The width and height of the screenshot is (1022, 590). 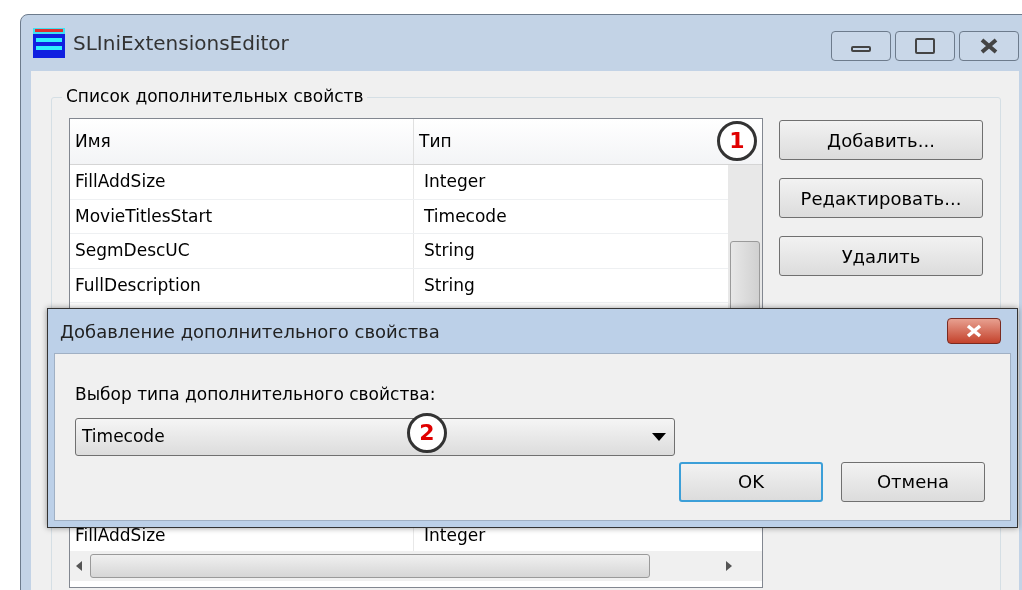 I want to click on column-header: Тип, so click(x=435, y=141).